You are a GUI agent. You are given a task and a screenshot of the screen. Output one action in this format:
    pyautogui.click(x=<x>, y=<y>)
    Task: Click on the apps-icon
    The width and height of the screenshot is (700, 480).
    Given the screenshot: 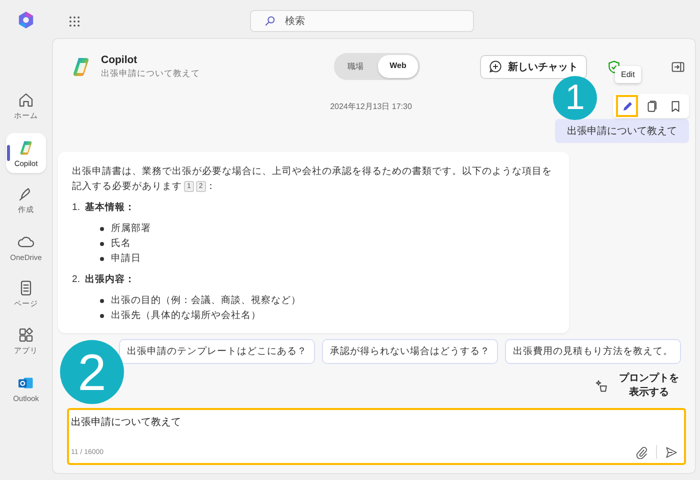 What is the action you would take?
    pyautogui.click(x=26, y=335)
    